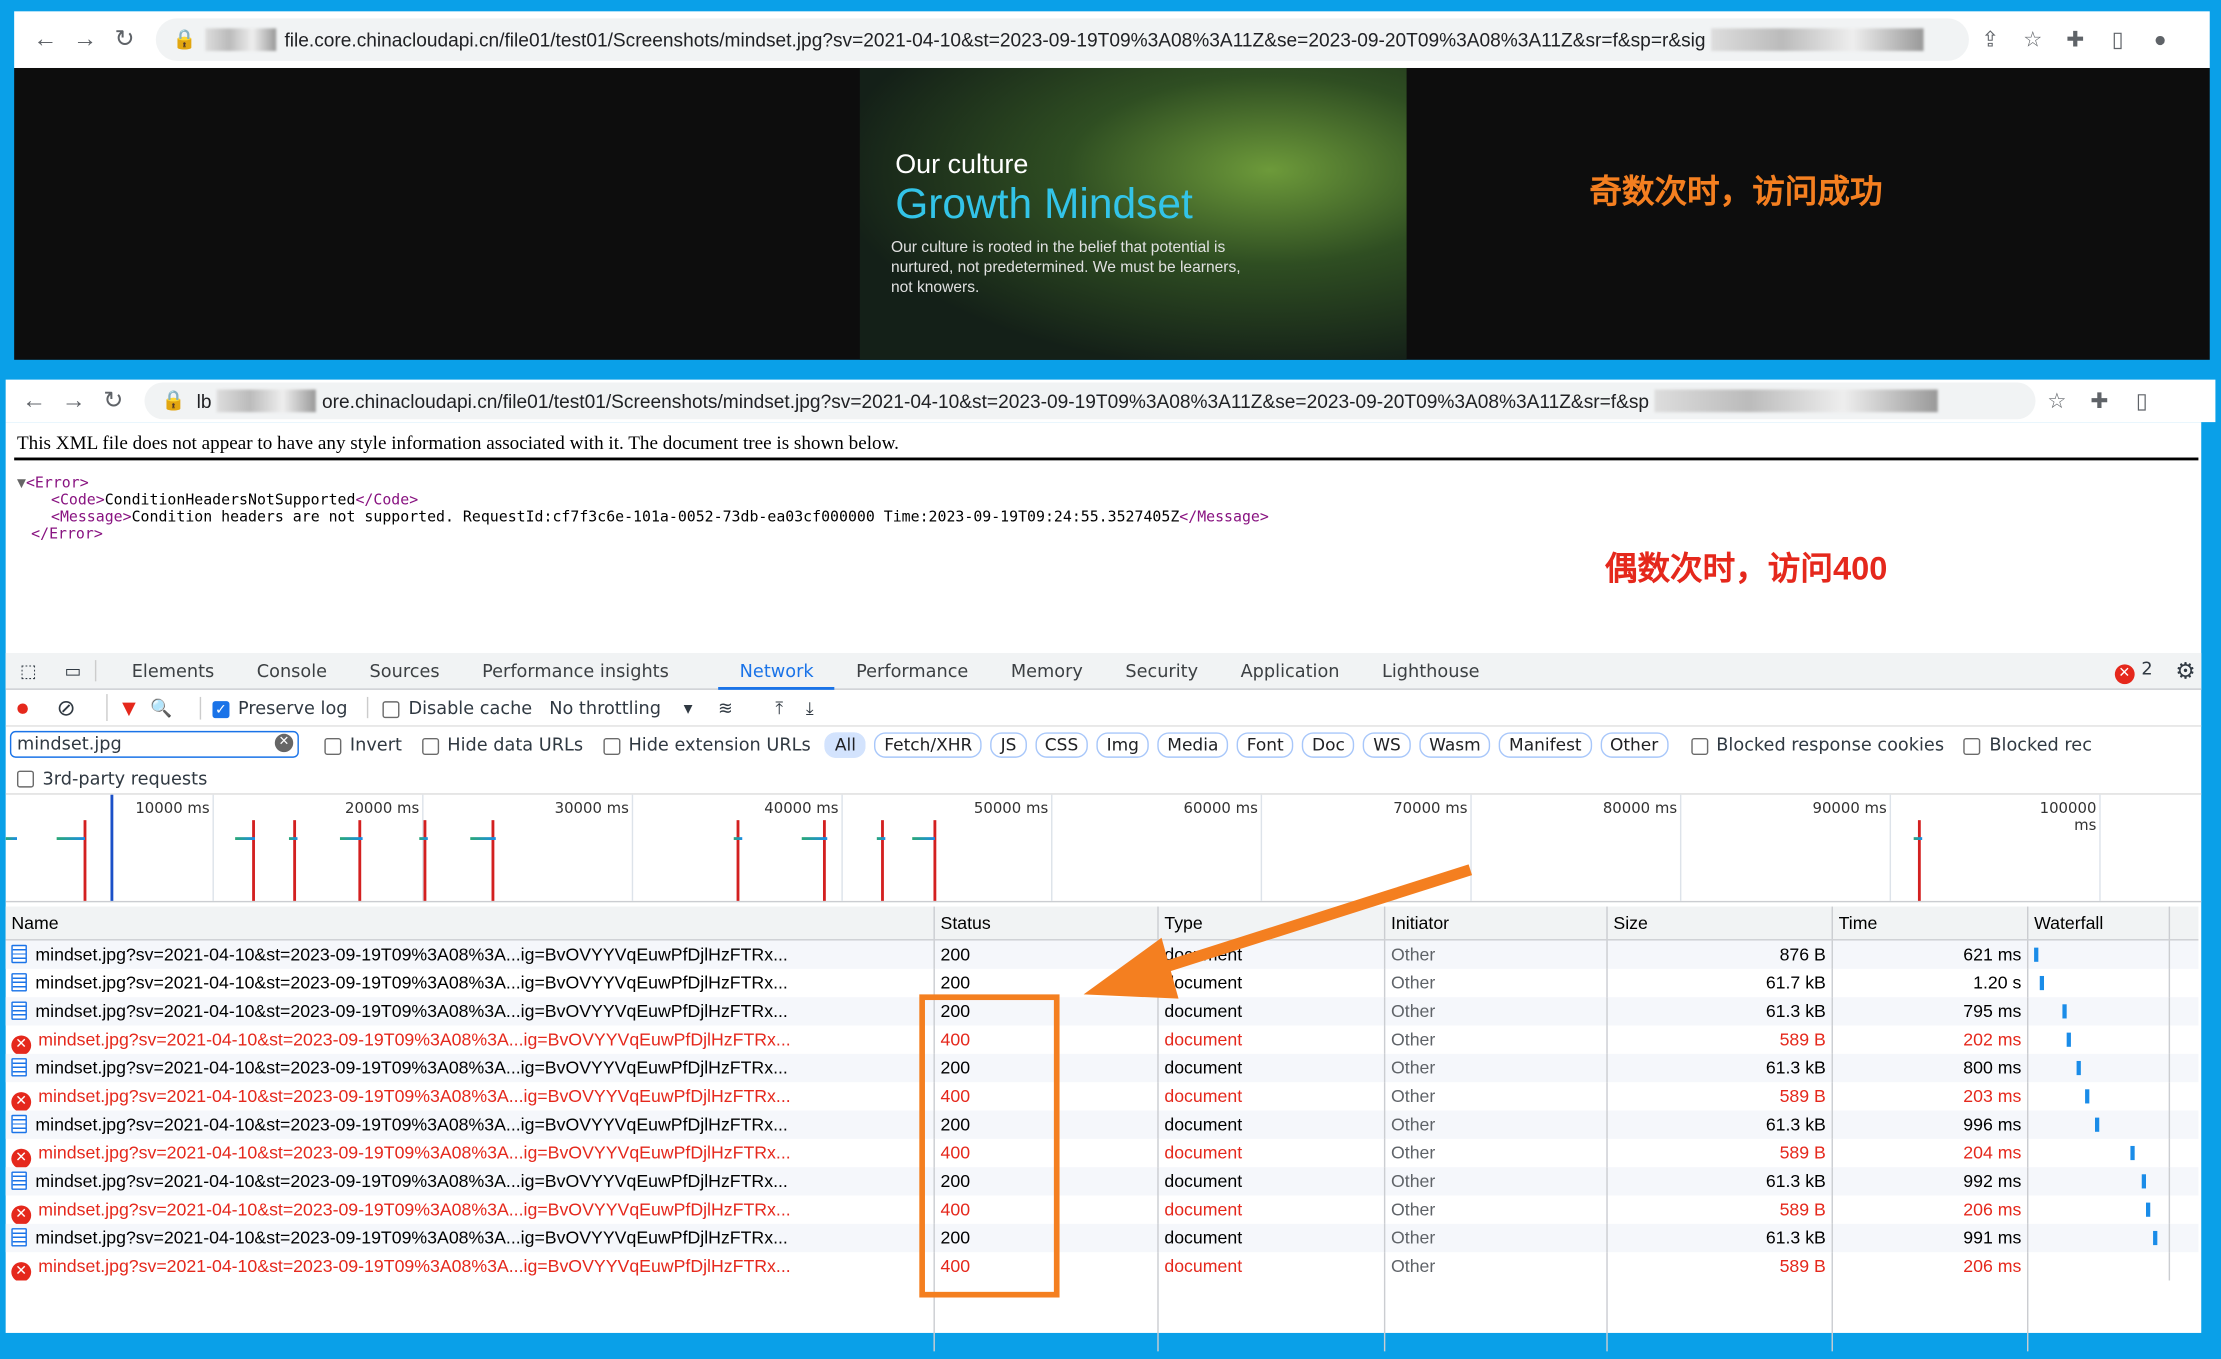 This screenshot has width=2221, height=1359. What do you see at coordinates (1312, 920) in the screenshot?
I see `annotation-arrow-shaft` at bounding box center [1312, 920].